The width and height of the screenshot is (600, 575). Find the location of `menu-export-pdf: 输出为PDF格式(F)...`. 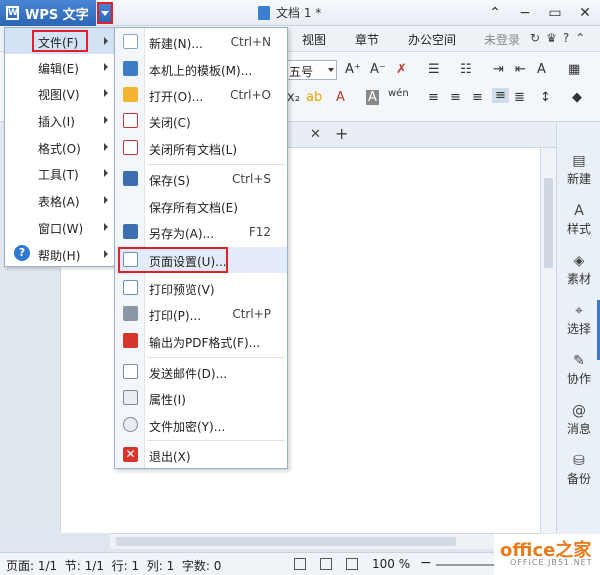

menu-export-pdf: 输出为PDF格式(F)... is located at coordinates (201, 341).